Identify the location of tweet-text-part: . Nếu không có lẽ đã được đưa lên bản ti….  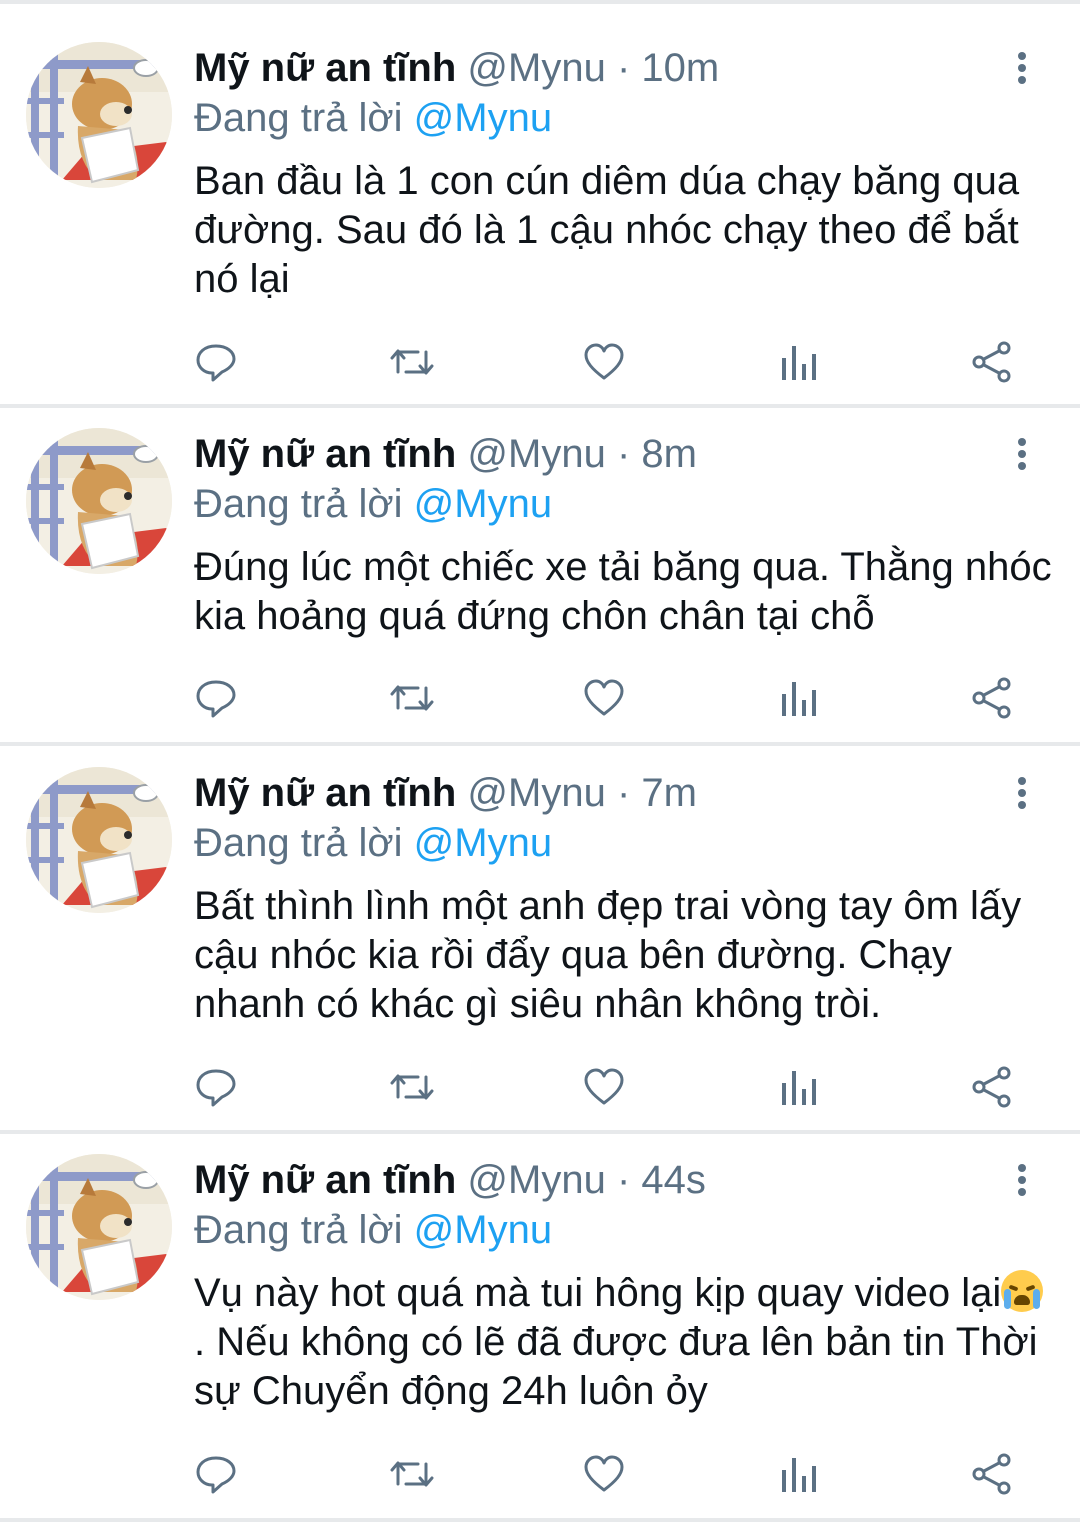
(616, 1366).